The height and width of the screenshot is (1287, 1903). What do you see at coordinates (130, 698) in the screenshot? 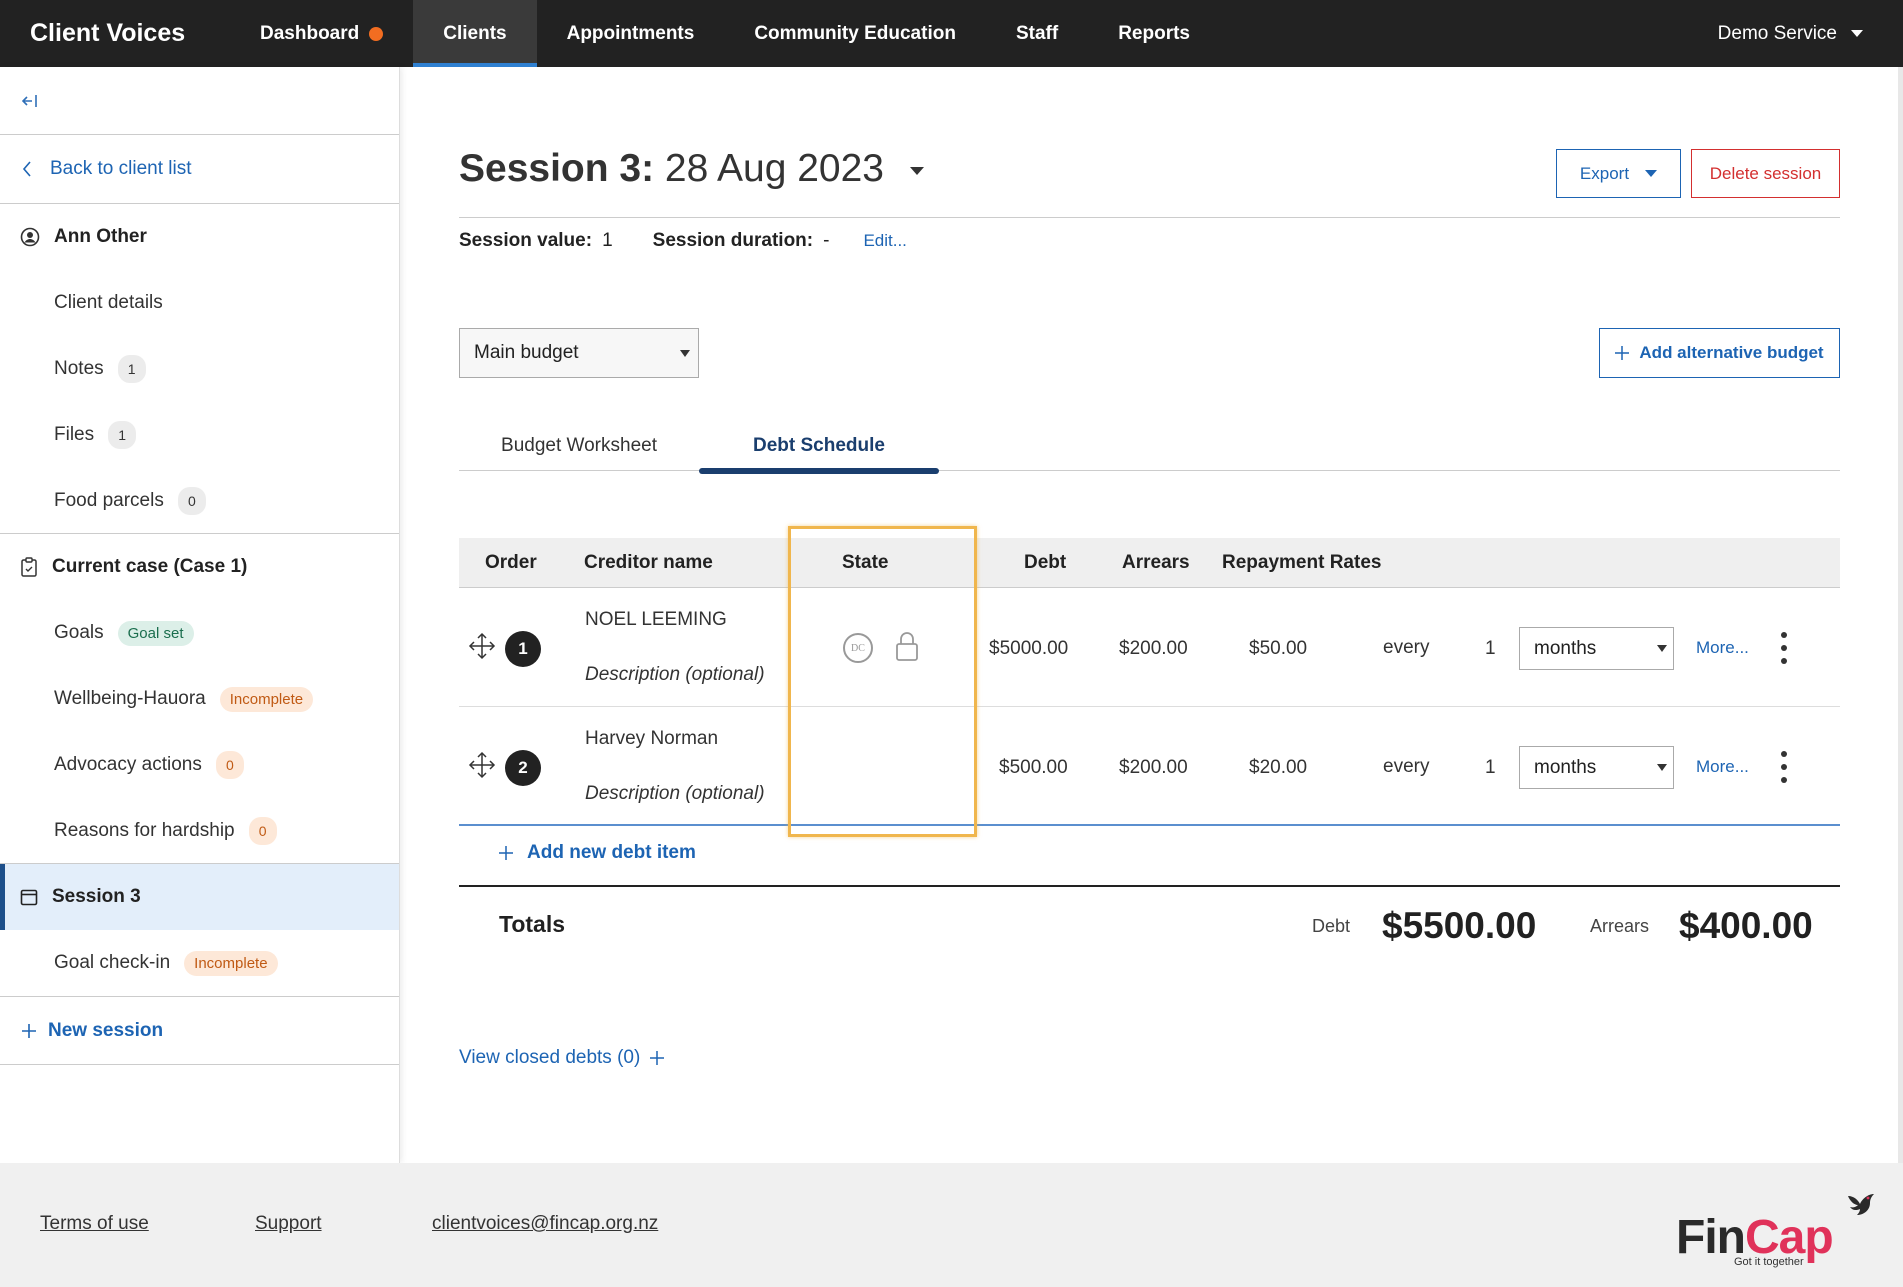
I see `sidebar-item-label: Wellbeing-Hauora` at bounding box center [130, 698].